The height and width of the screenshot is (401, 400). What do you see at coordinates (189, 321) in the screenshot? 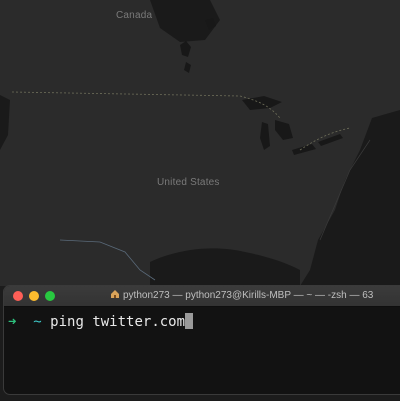
I see `text-cursor` at bounding box center [189, 321].